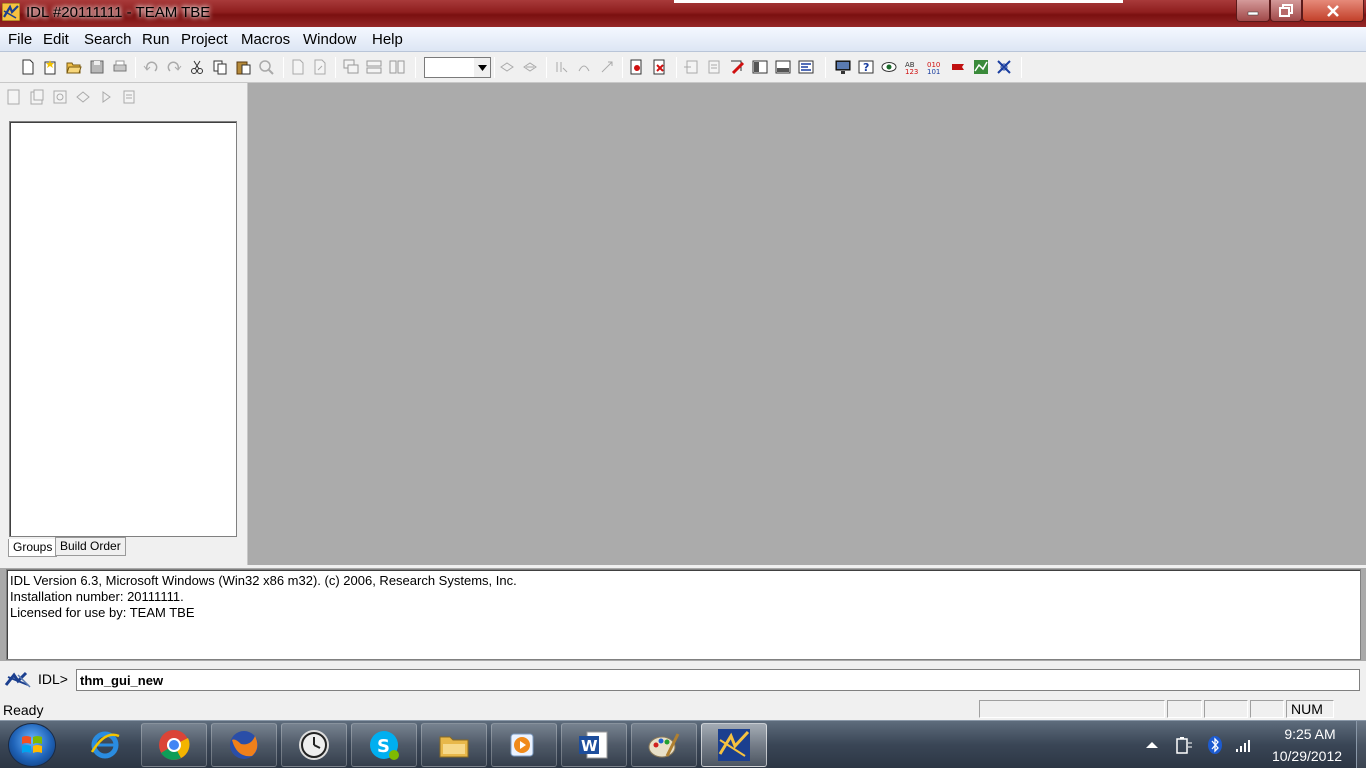 The width and height of the screenshot is (1366, 768). Describe the element at coordinates (912, 67) in the screenshot. I see `variables-icon: AB123` at that location.